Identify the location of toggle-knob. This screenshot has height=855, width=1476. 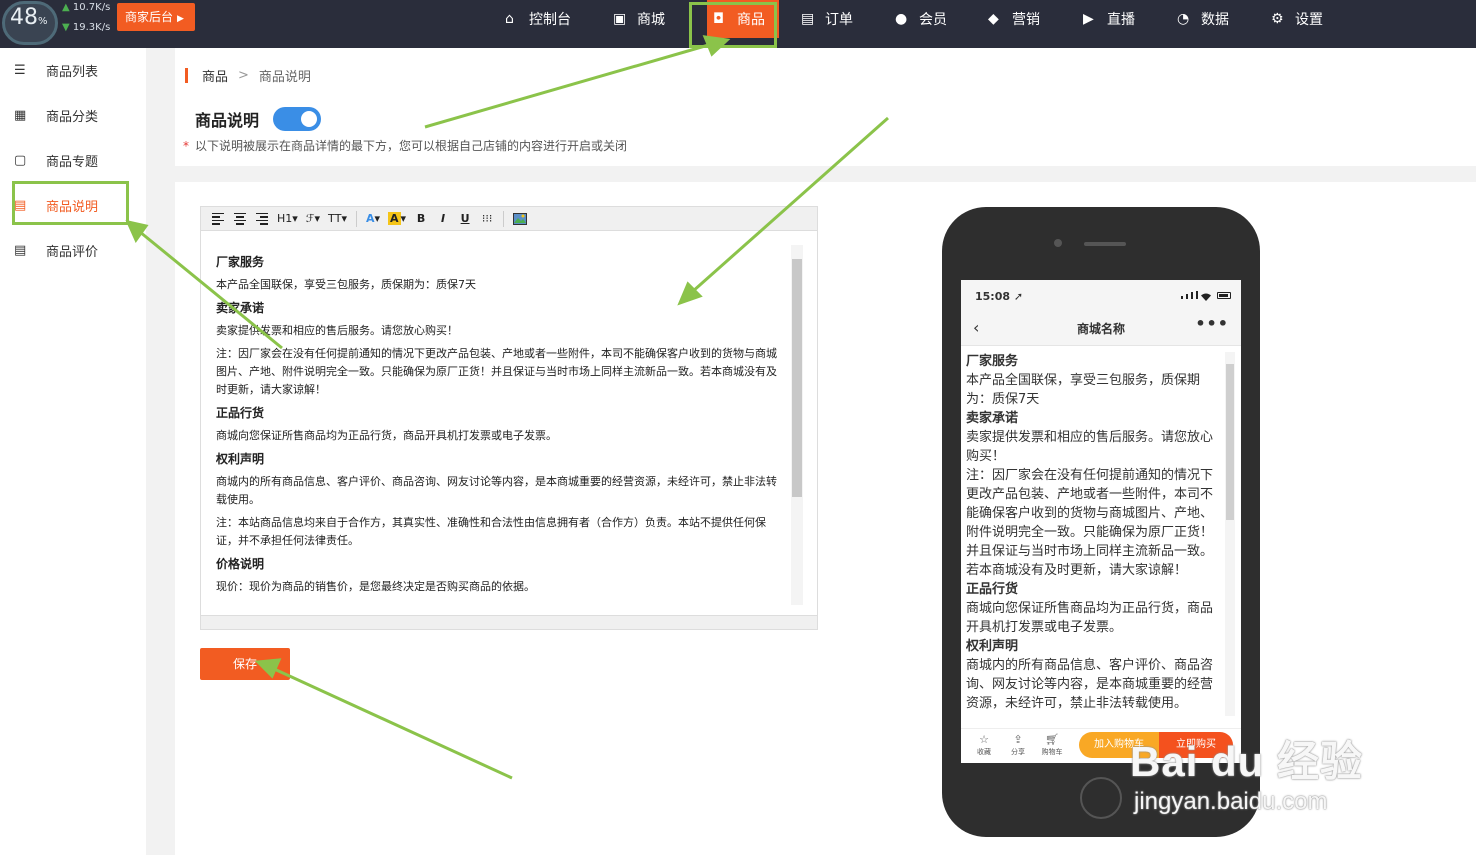
(309, 119).